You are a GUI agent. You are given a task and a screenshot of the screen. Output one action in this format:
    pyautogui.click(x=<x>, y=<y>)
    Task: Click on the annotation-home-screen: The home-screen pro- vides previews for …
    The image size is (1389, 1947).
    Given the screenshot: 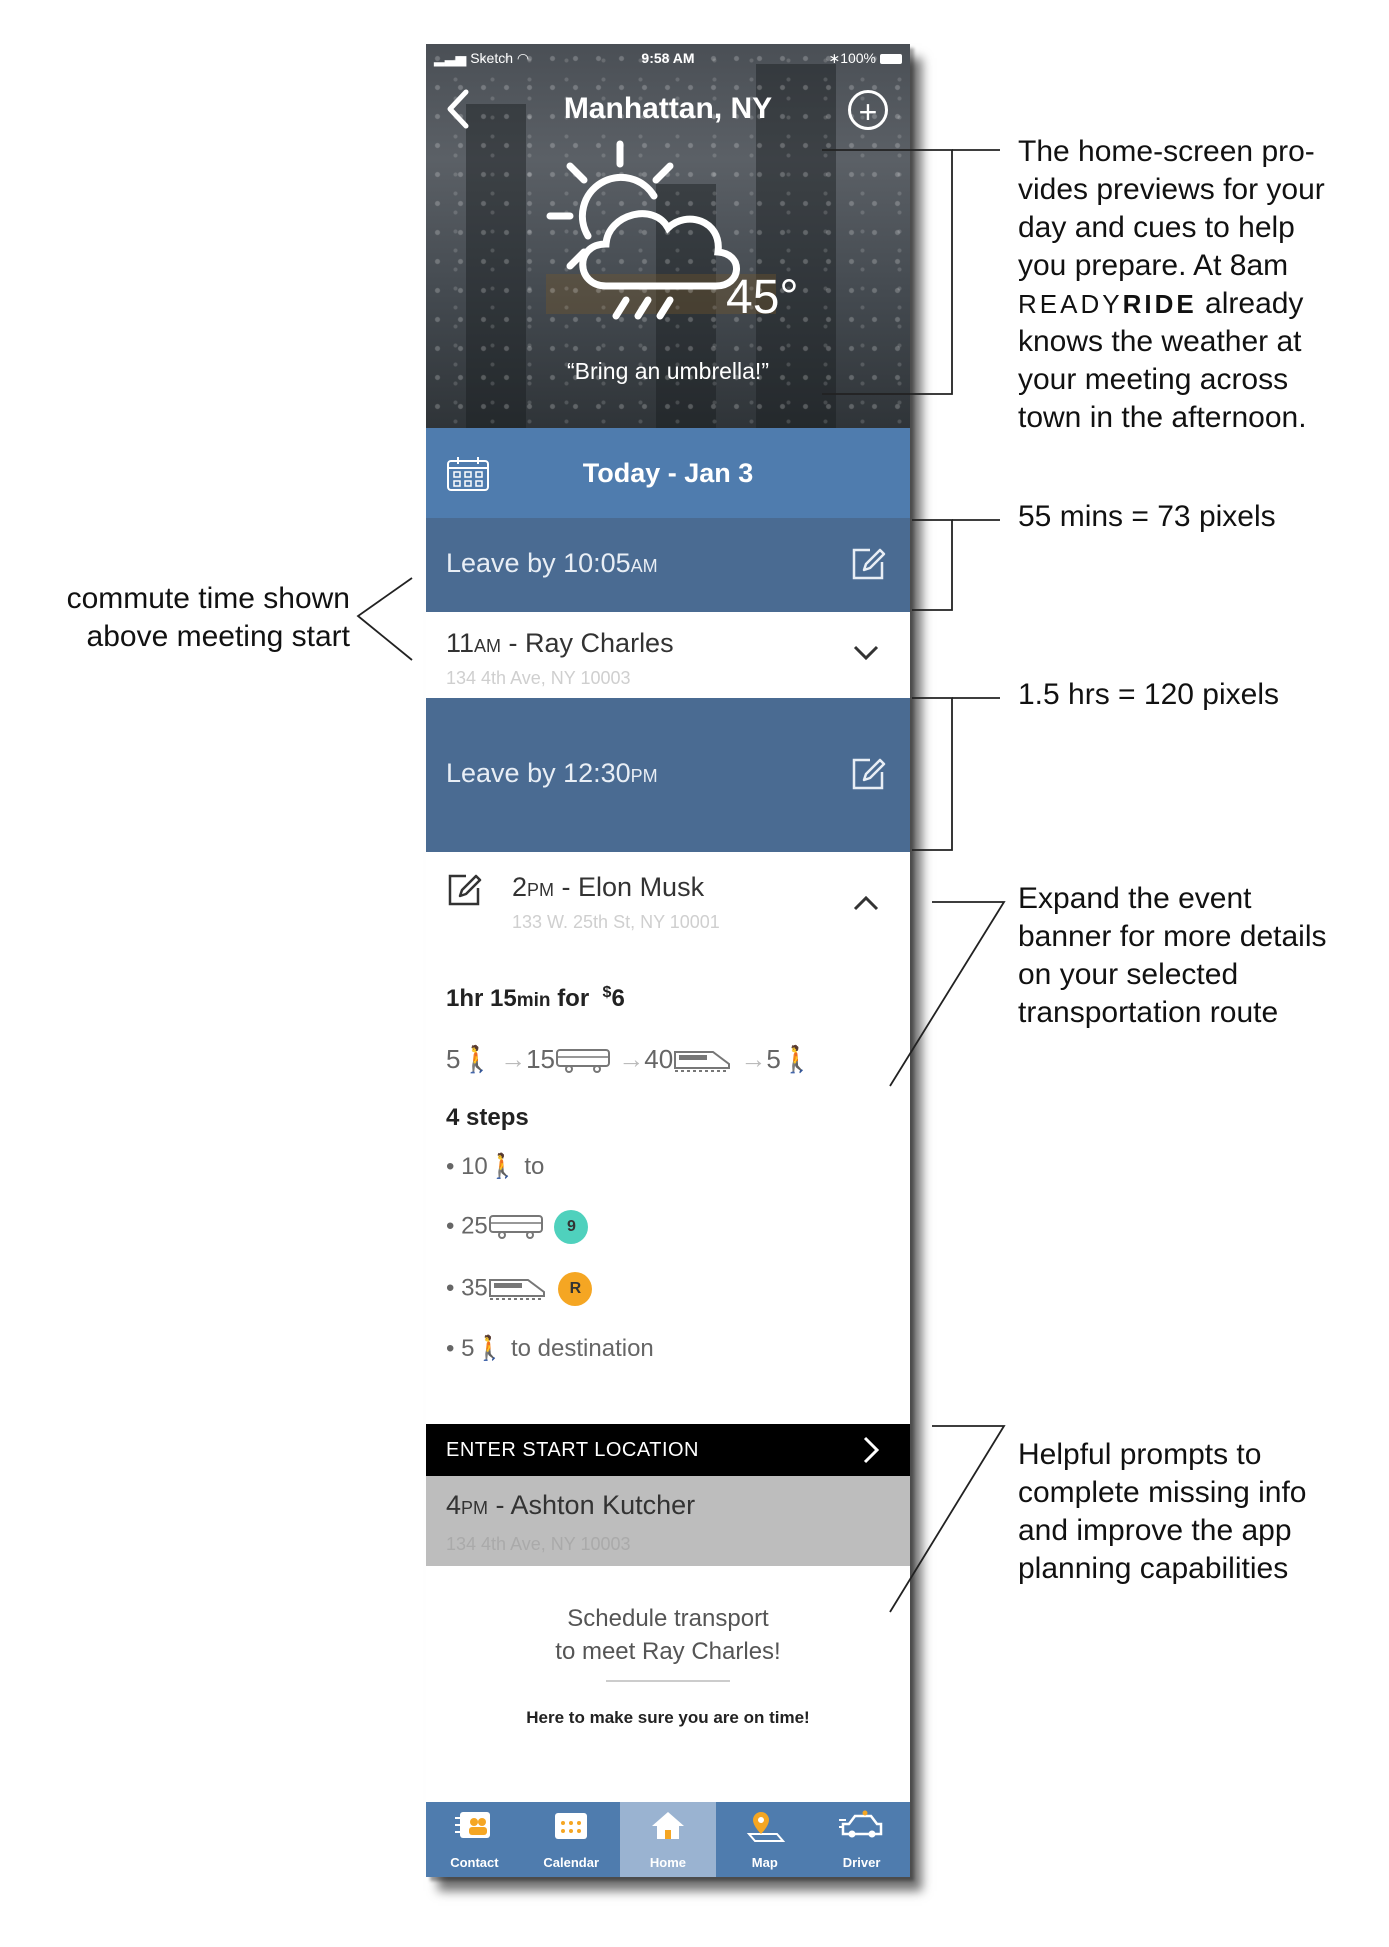 What is the action you would take?
    pyautogui.click(x=1171, y=284)
    